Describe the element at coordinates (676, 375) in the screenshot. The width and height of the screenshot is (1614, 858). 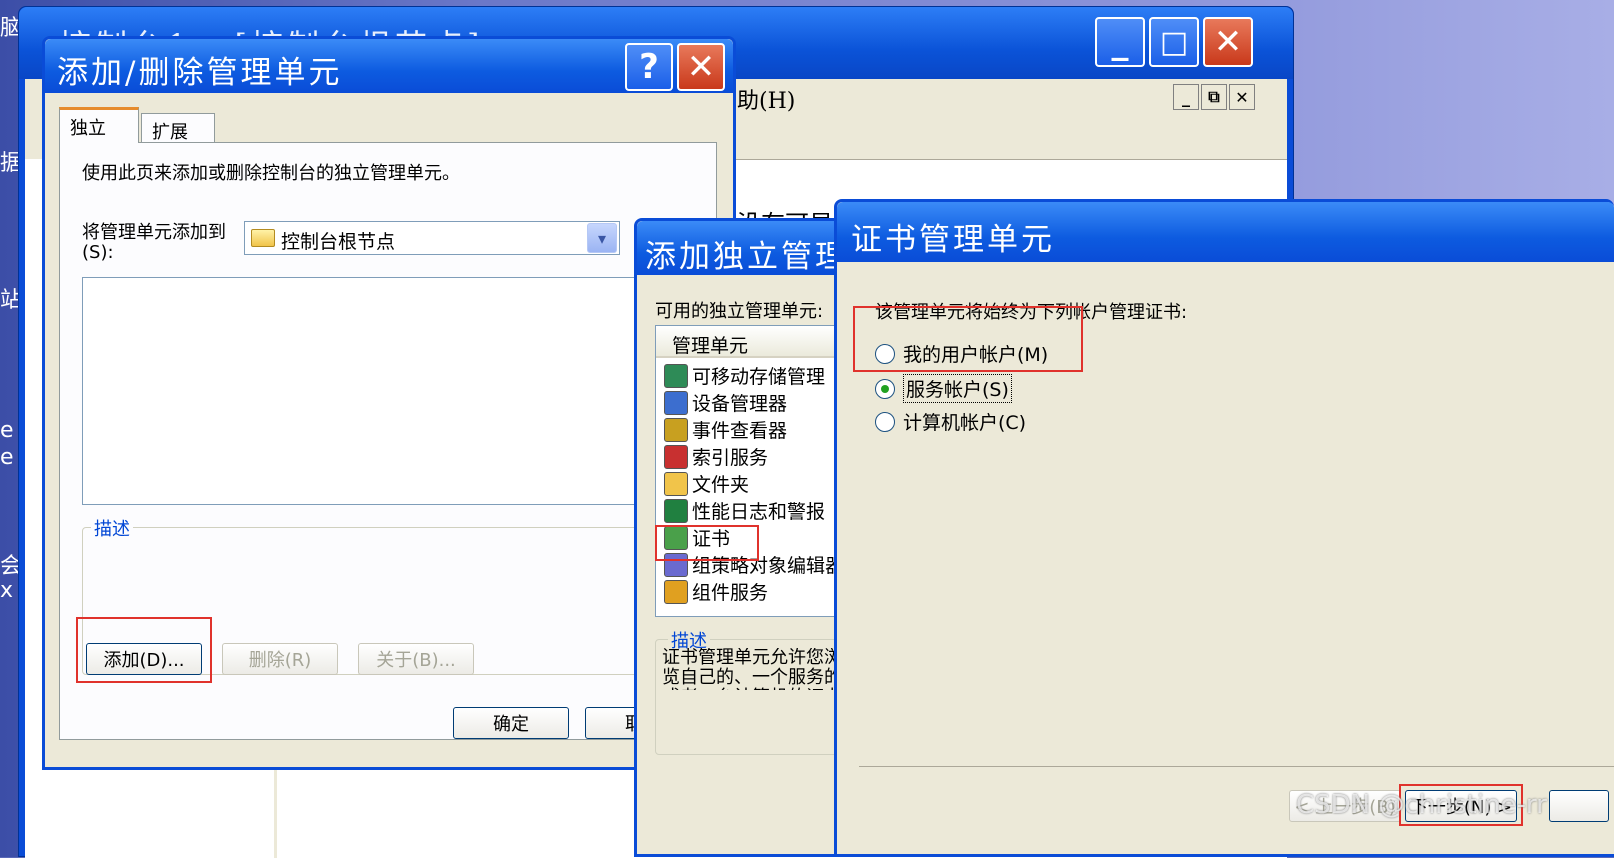
I see `removable-storage-icon` at that location.